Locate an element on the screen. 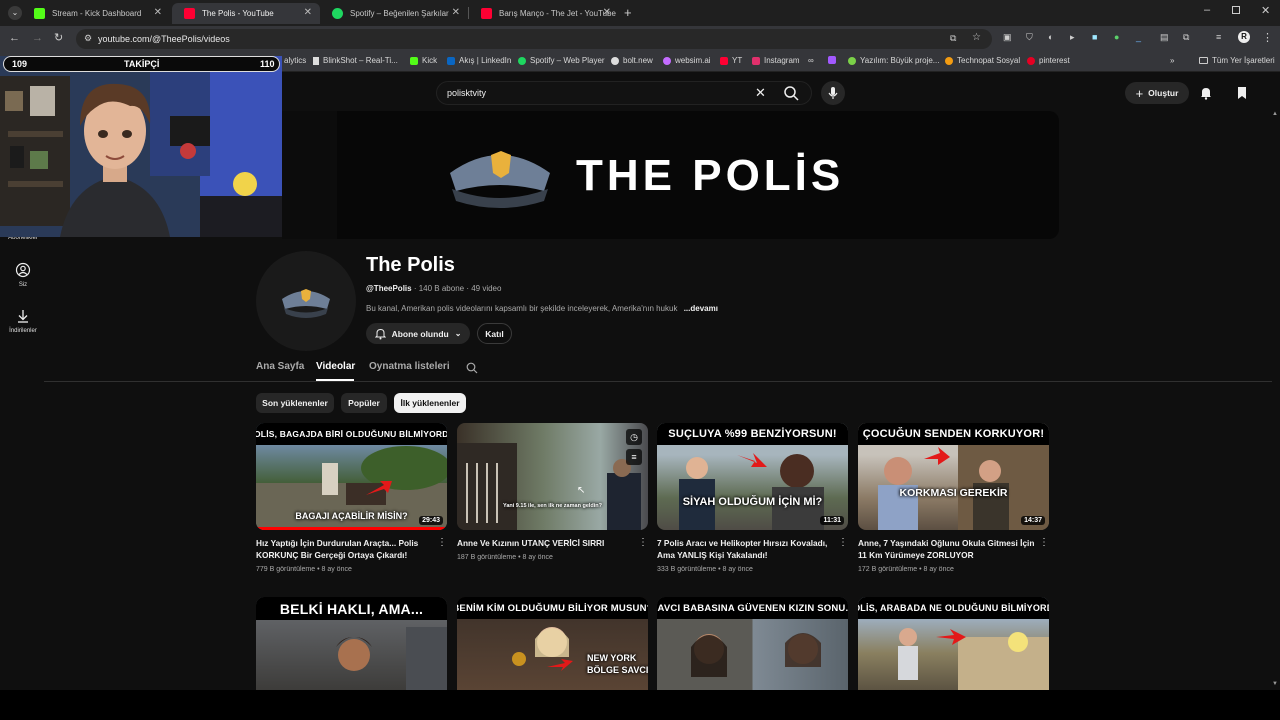 The image size is (1280, 720). bookmark-item: Akış | LinkedIn is located at coordinates (479, 60).